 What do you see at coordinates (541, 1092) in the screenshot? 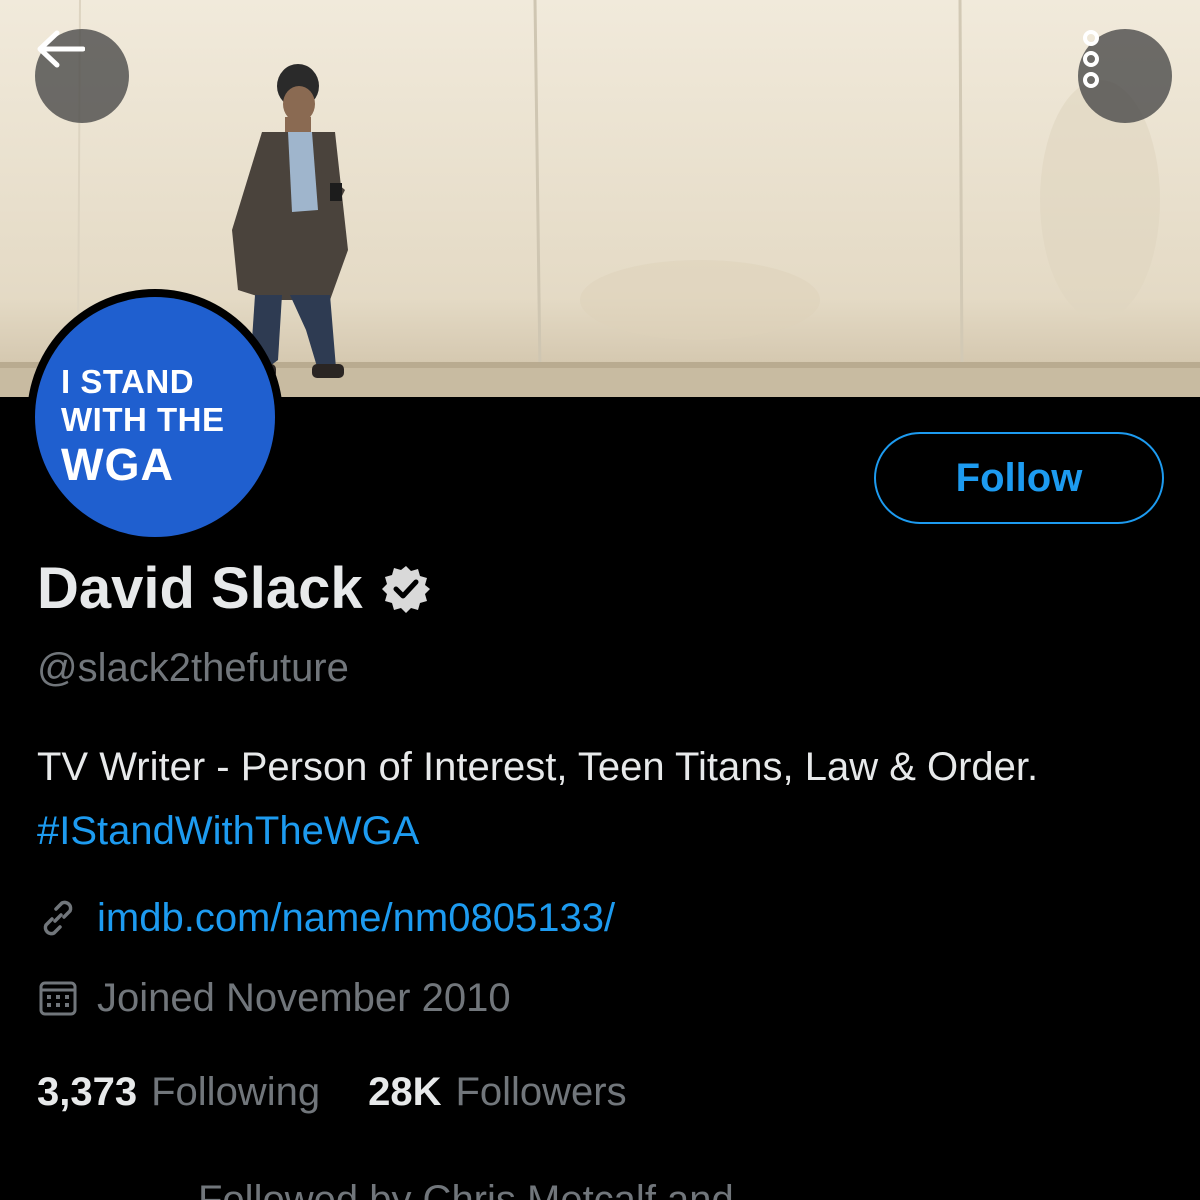
I see `followers-label: Followers` at bounding box center [541, 1092].